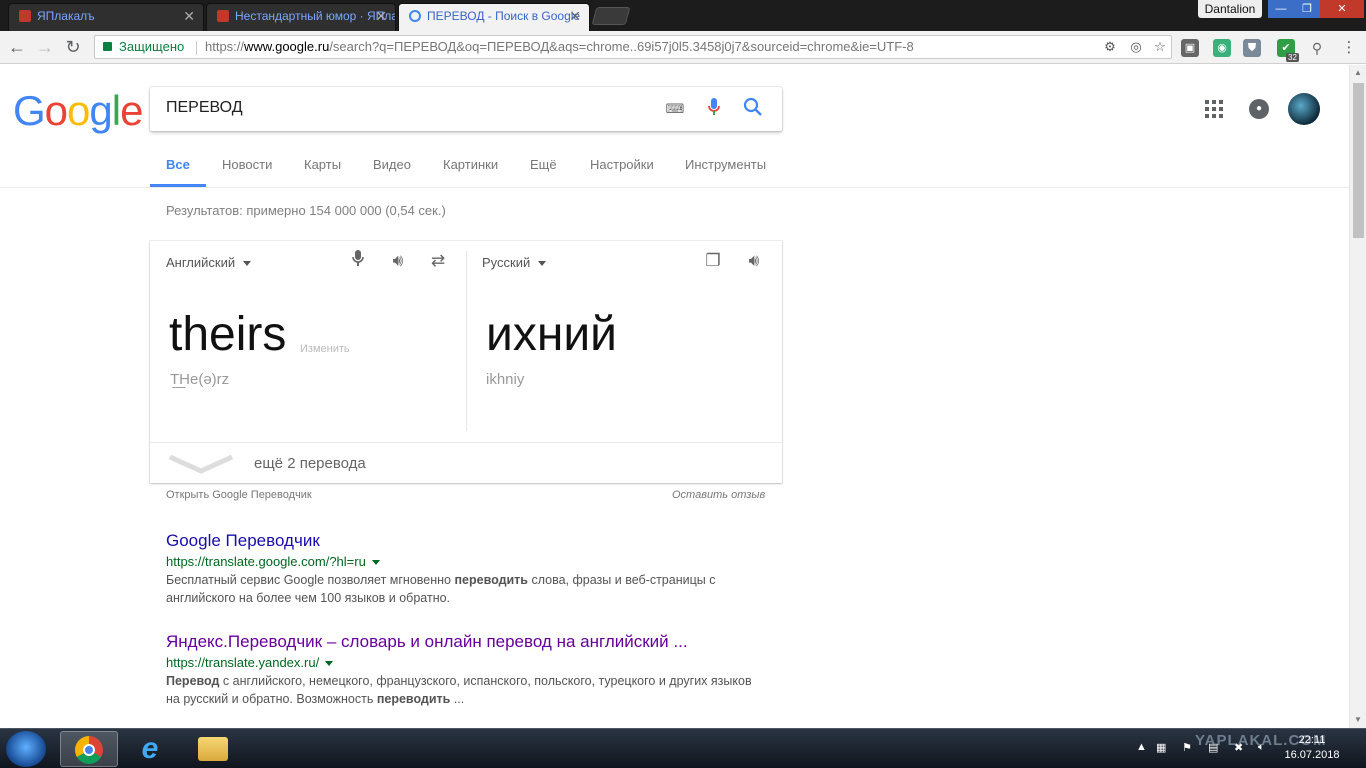 This screenshot has height=768, width=1366. Describe the element at coordinates (466, 541) in the screenshot. I see `result-title: Google Переводчик` at that location.